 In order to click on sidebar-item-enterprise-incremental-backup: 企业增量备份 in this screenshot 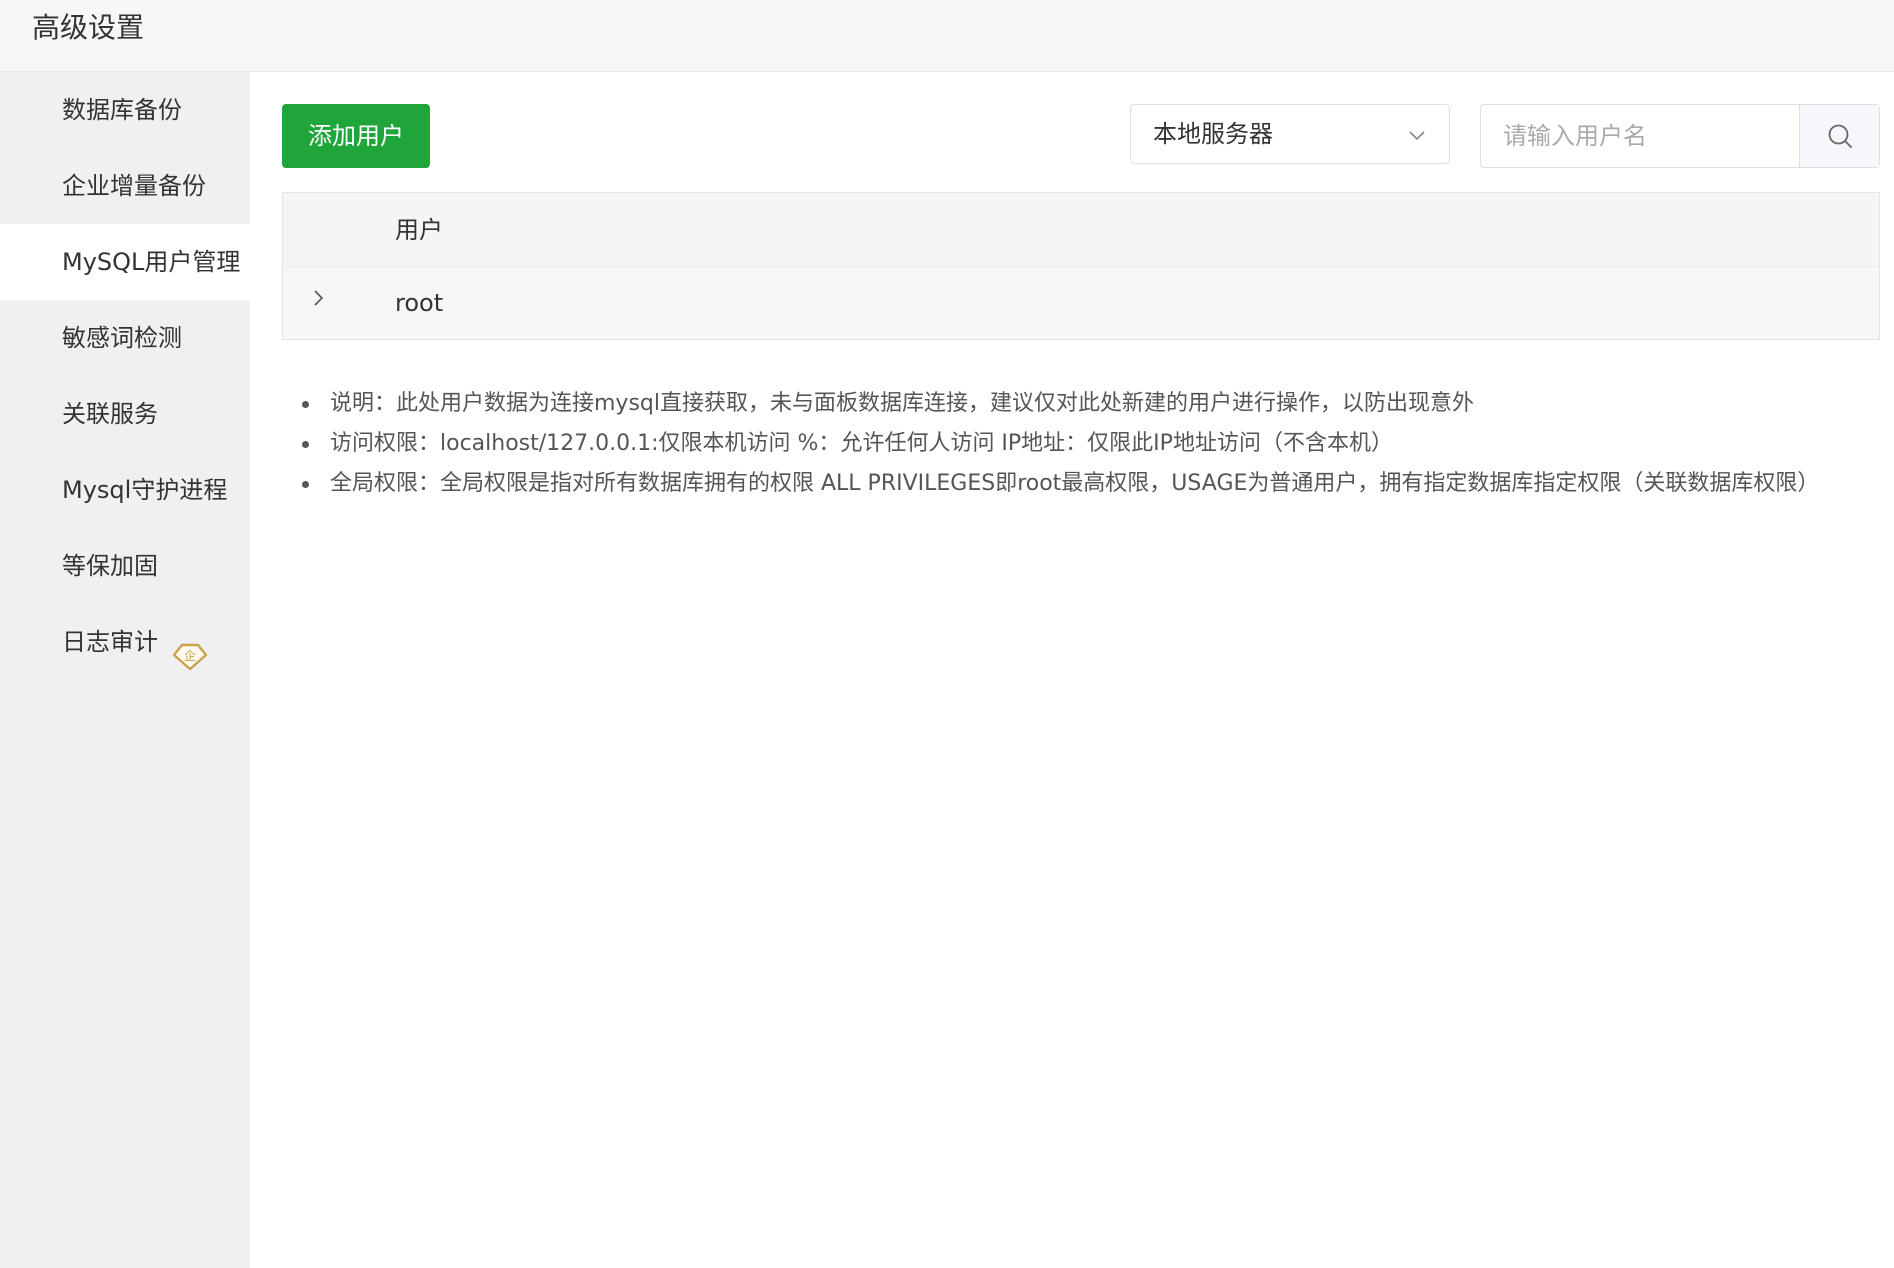, I will do `click(125, 186)`.